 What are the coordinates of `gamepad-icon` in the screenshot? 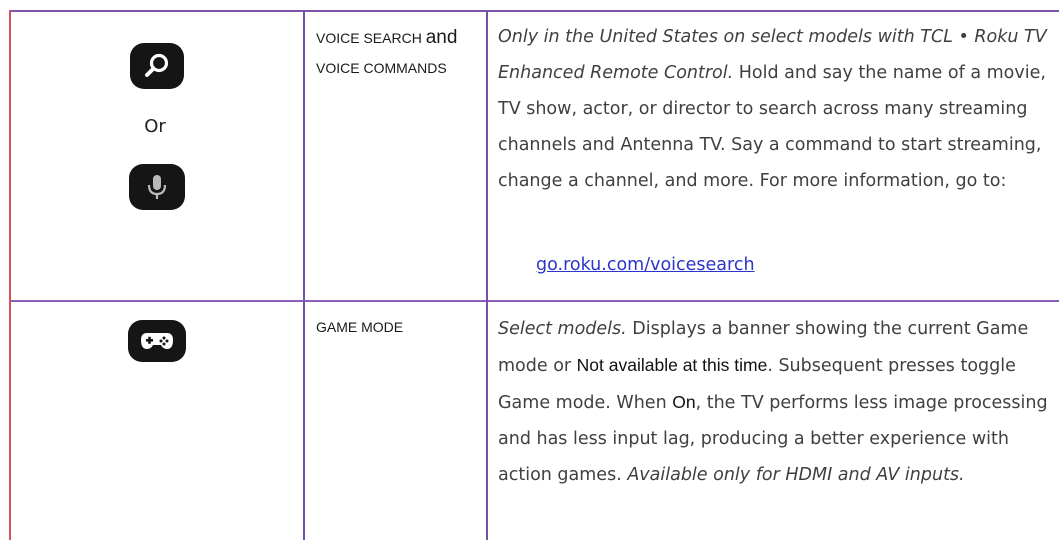 It's located at (157, 341).